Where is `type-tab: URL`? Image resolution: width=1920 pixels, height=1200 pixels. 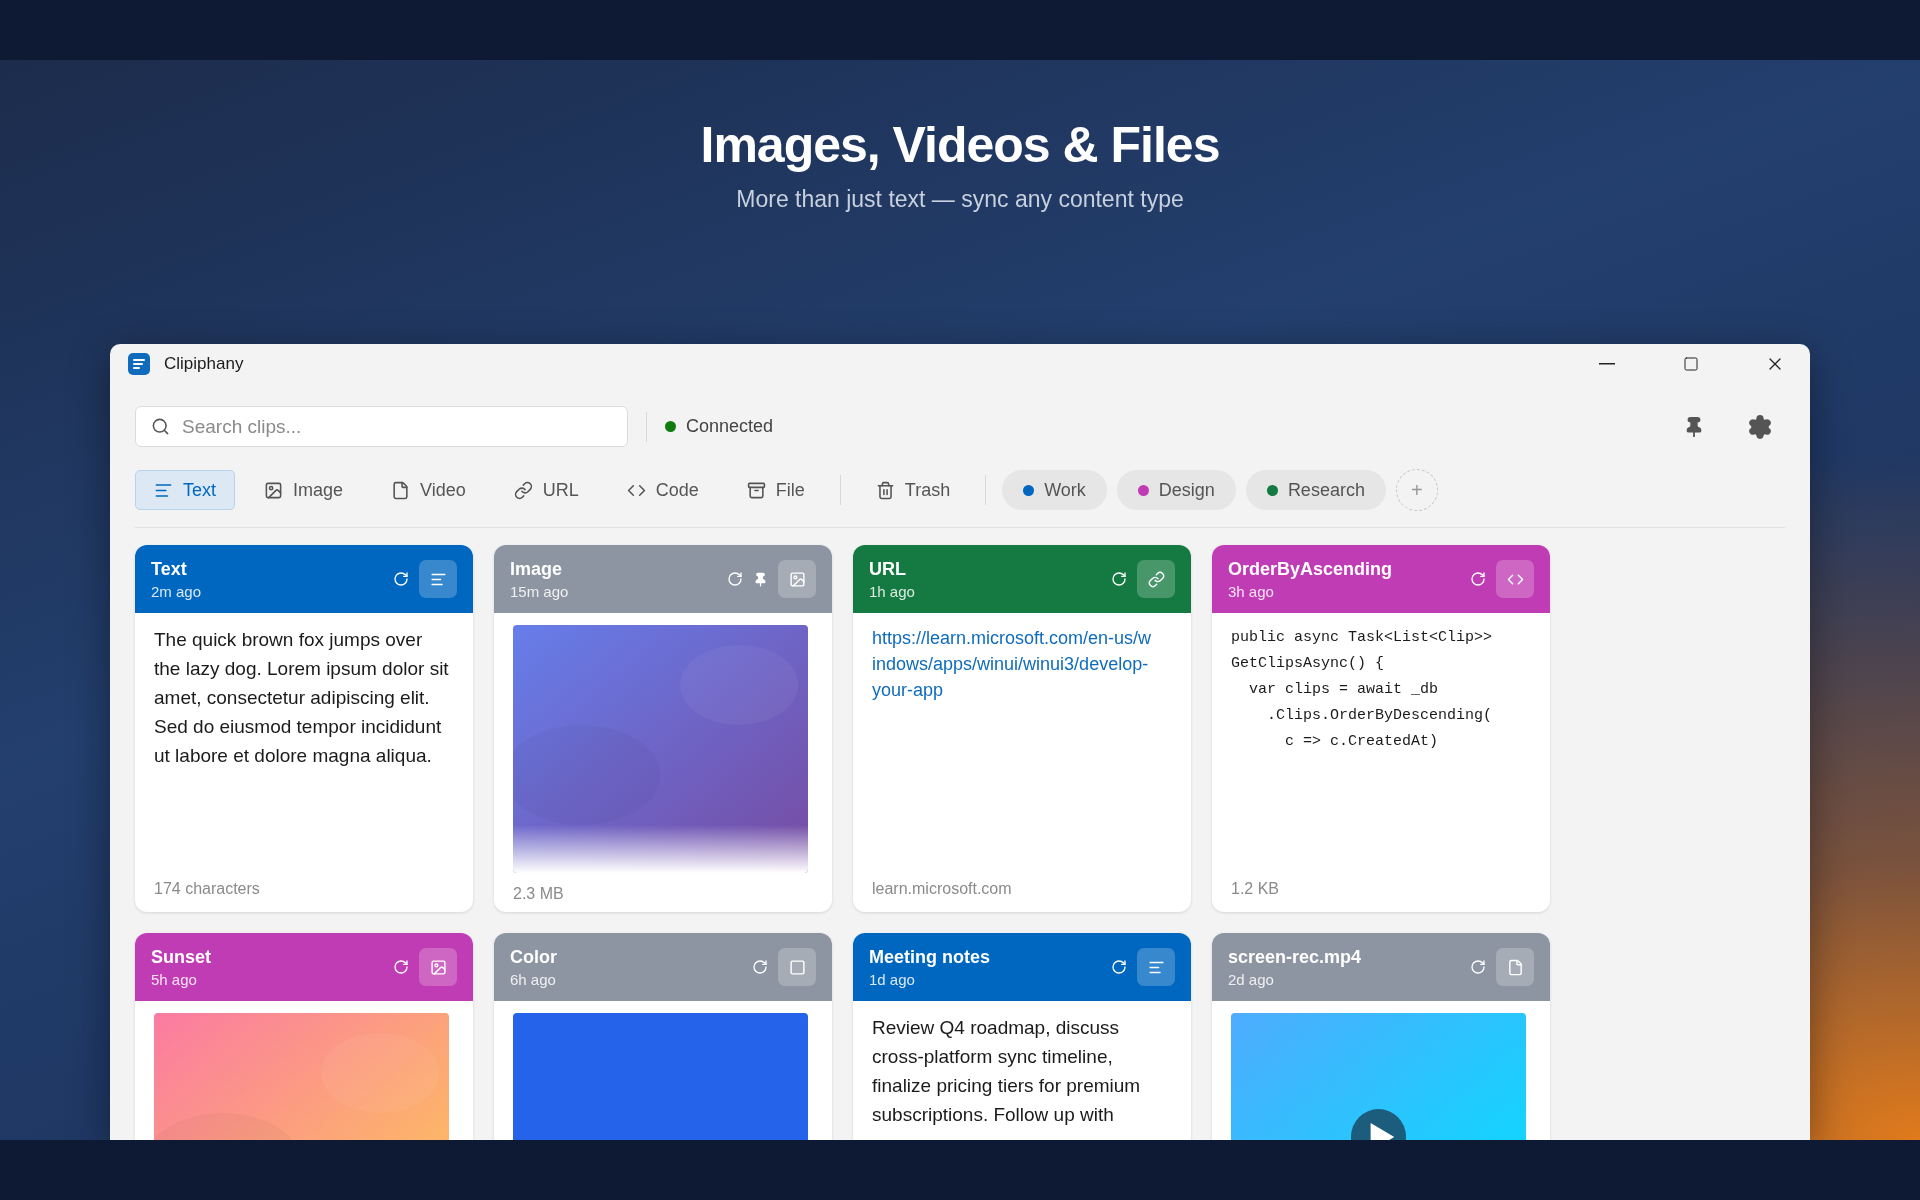 type-tab: URL is located at coordinates (546, 490).